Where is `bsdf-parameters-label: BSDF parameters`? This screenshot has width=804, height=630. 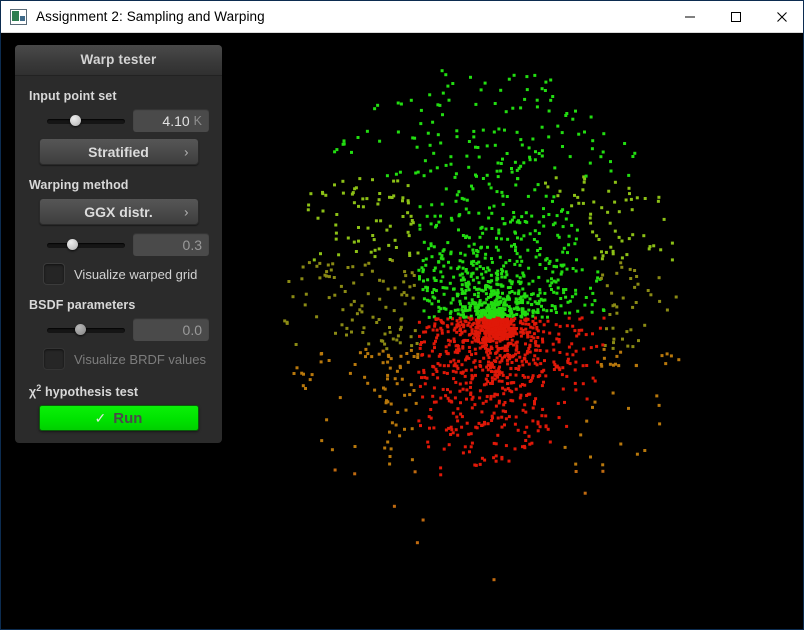
bsdf-parameters-label: BSDF parameters is located at coordinates (82, 305).